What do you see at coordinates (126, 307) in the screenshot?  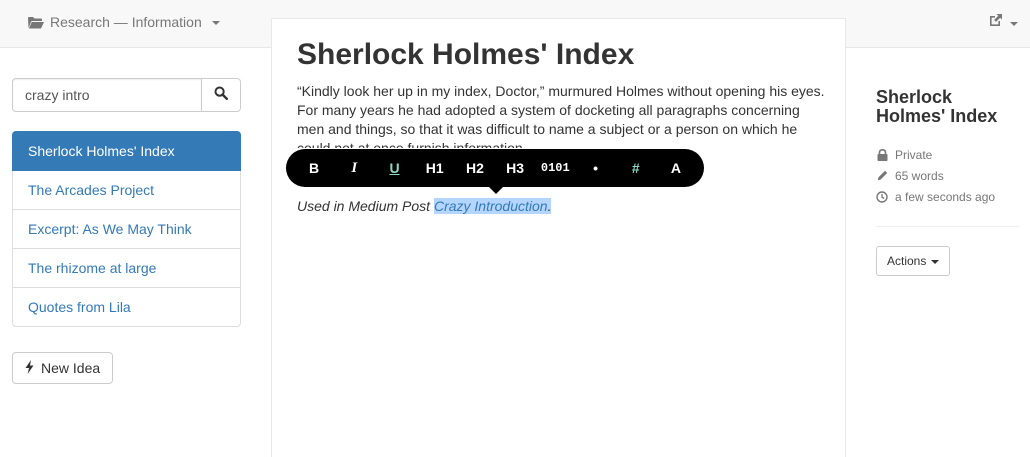 I see `idea-list-item-lila: Quotes from Lila` at bounding box center [126, 307].